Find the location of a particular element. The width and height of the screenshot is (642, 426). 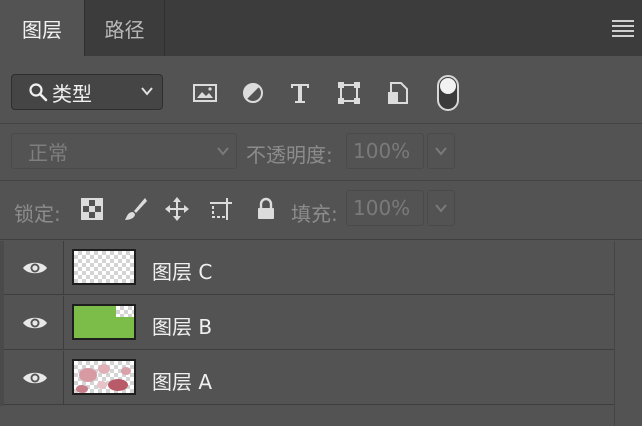

filter-kind-select: 类型 is located at coordinates (87, 92).